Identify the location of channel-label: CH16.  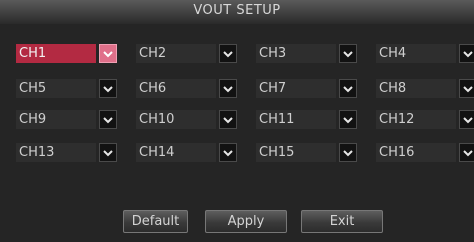
(416, 152).